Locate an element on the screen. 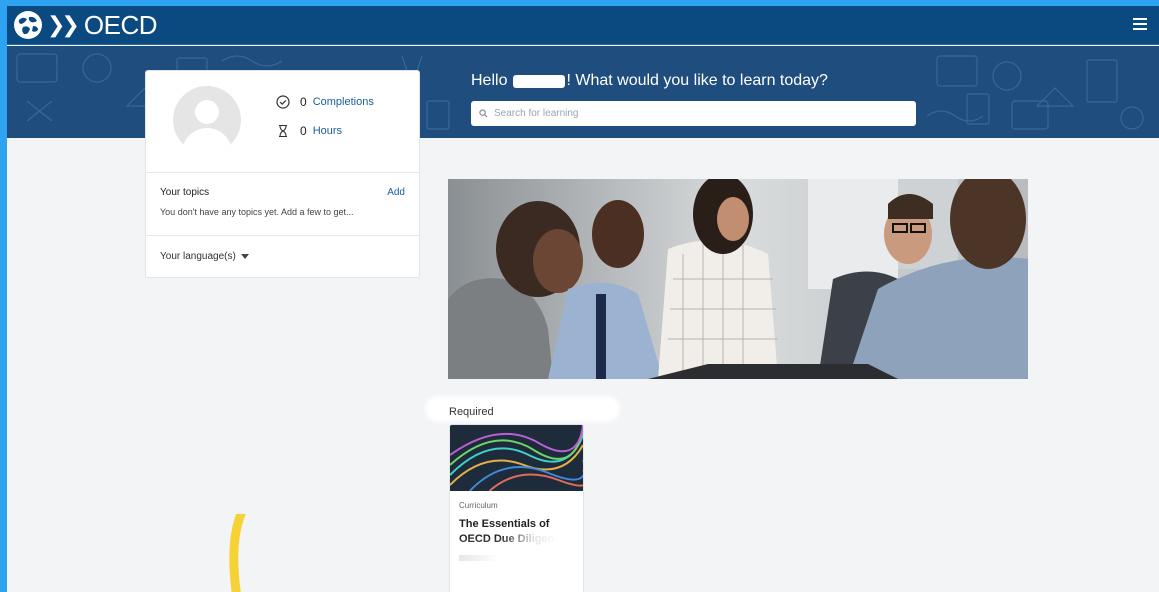  languages-label: Your language(s) is located at coordinates (198, 256).